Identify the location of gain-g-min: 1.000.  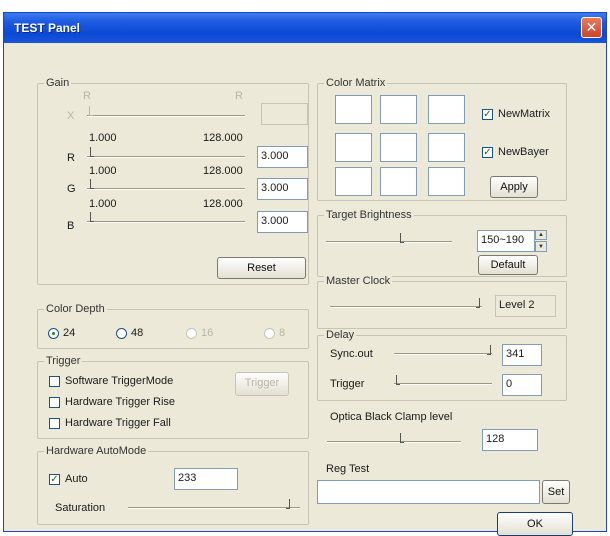
(103, 171).